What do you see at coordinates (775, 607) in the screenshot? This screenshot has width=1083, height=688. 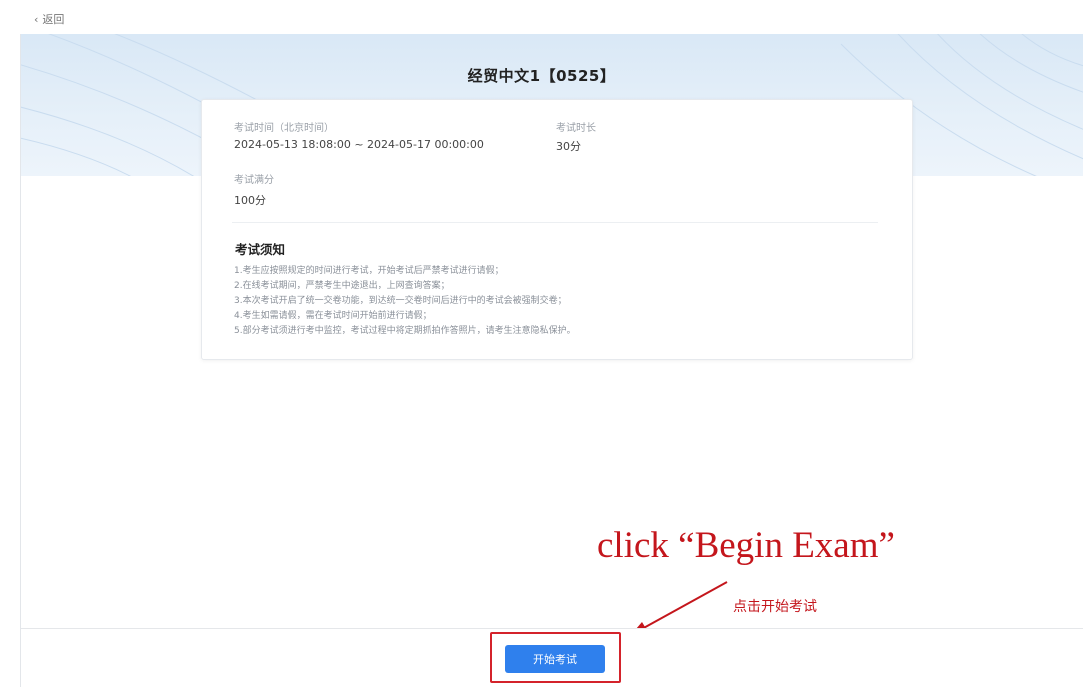 I see `annotation-chinese: 点击开始考试` at bounding box center [775, 607].